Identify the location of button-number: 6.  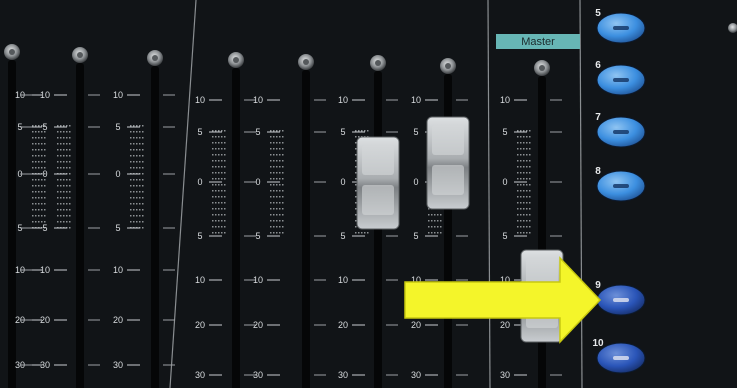
(598, 65).